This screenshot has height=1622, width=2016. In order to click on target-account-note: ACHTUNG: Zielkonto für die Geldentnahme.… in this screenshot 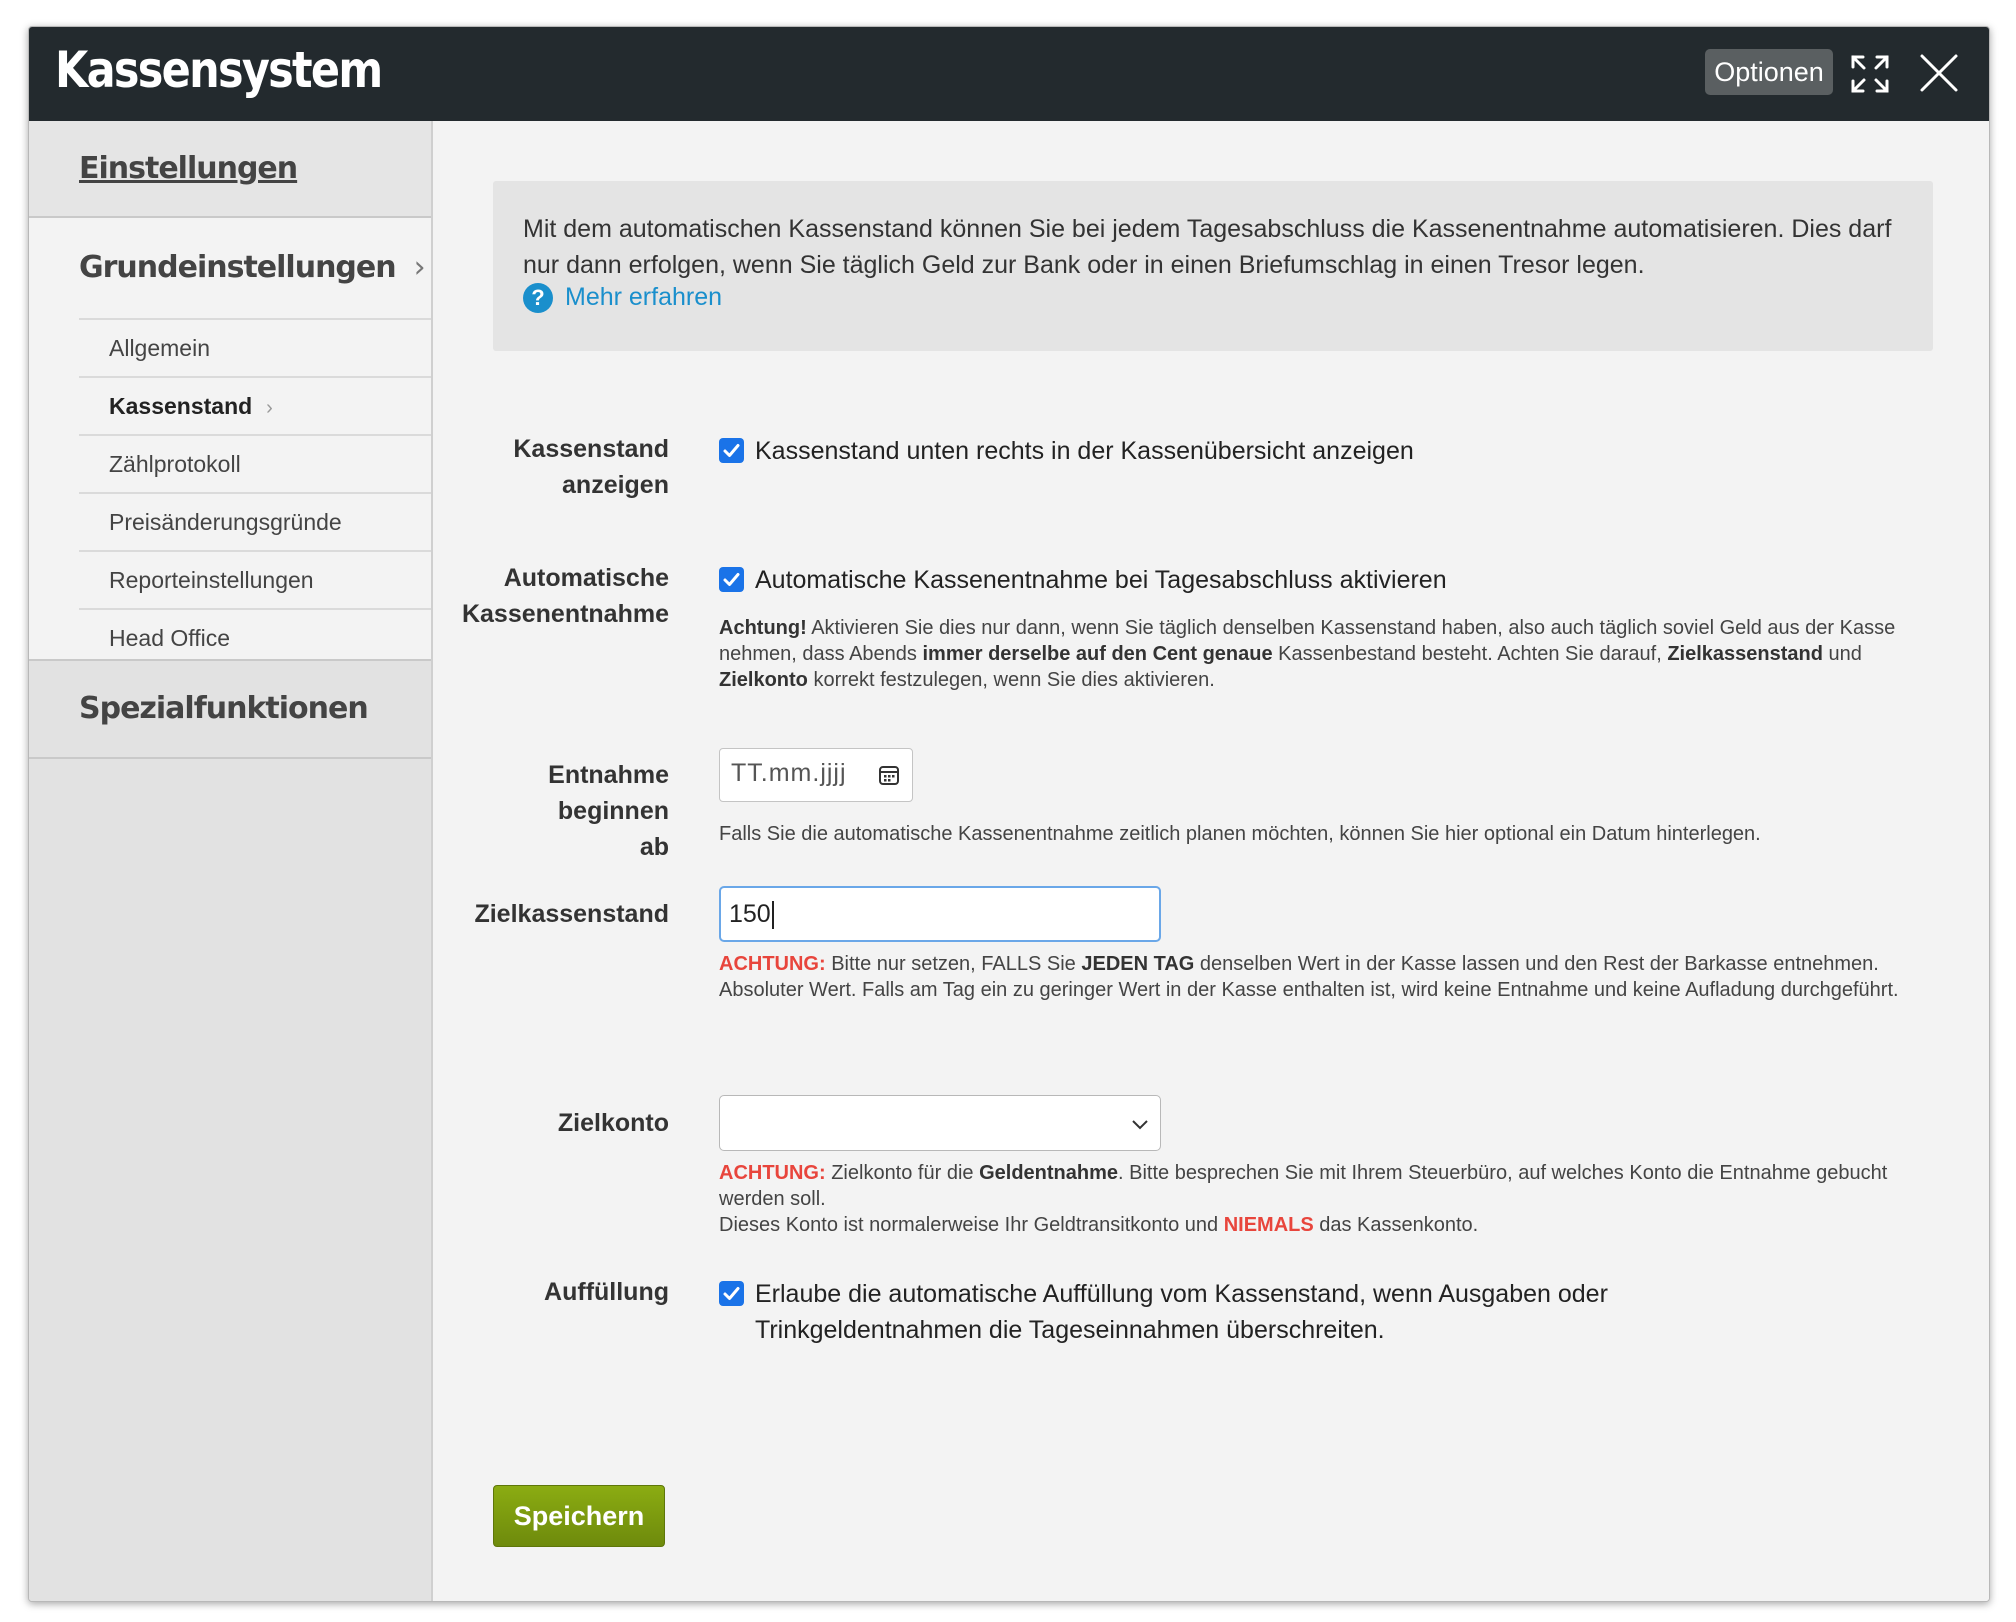, I will do `click(1303, 1199)`.